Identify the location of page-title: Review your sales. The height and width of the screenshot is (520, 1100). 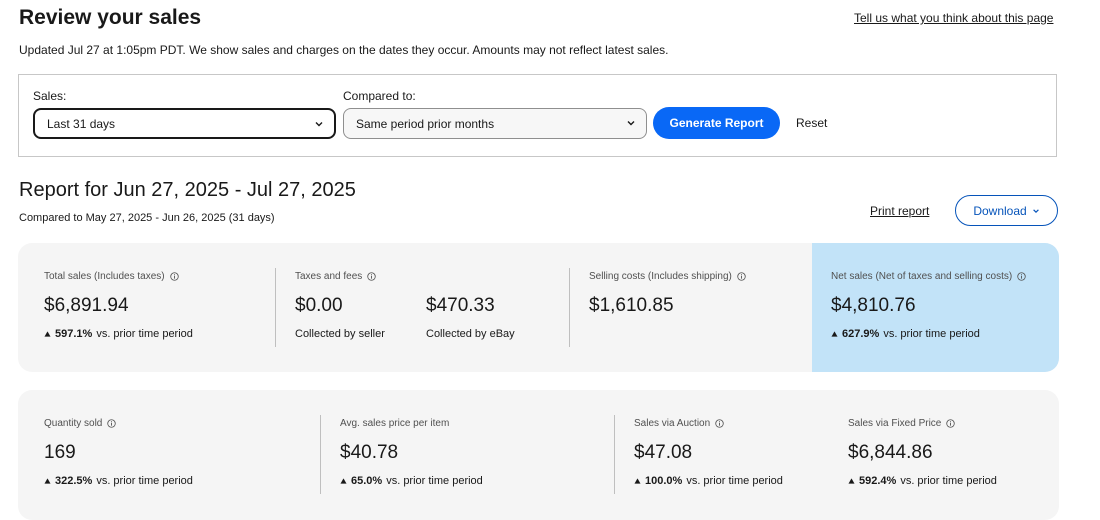
(110, 17).